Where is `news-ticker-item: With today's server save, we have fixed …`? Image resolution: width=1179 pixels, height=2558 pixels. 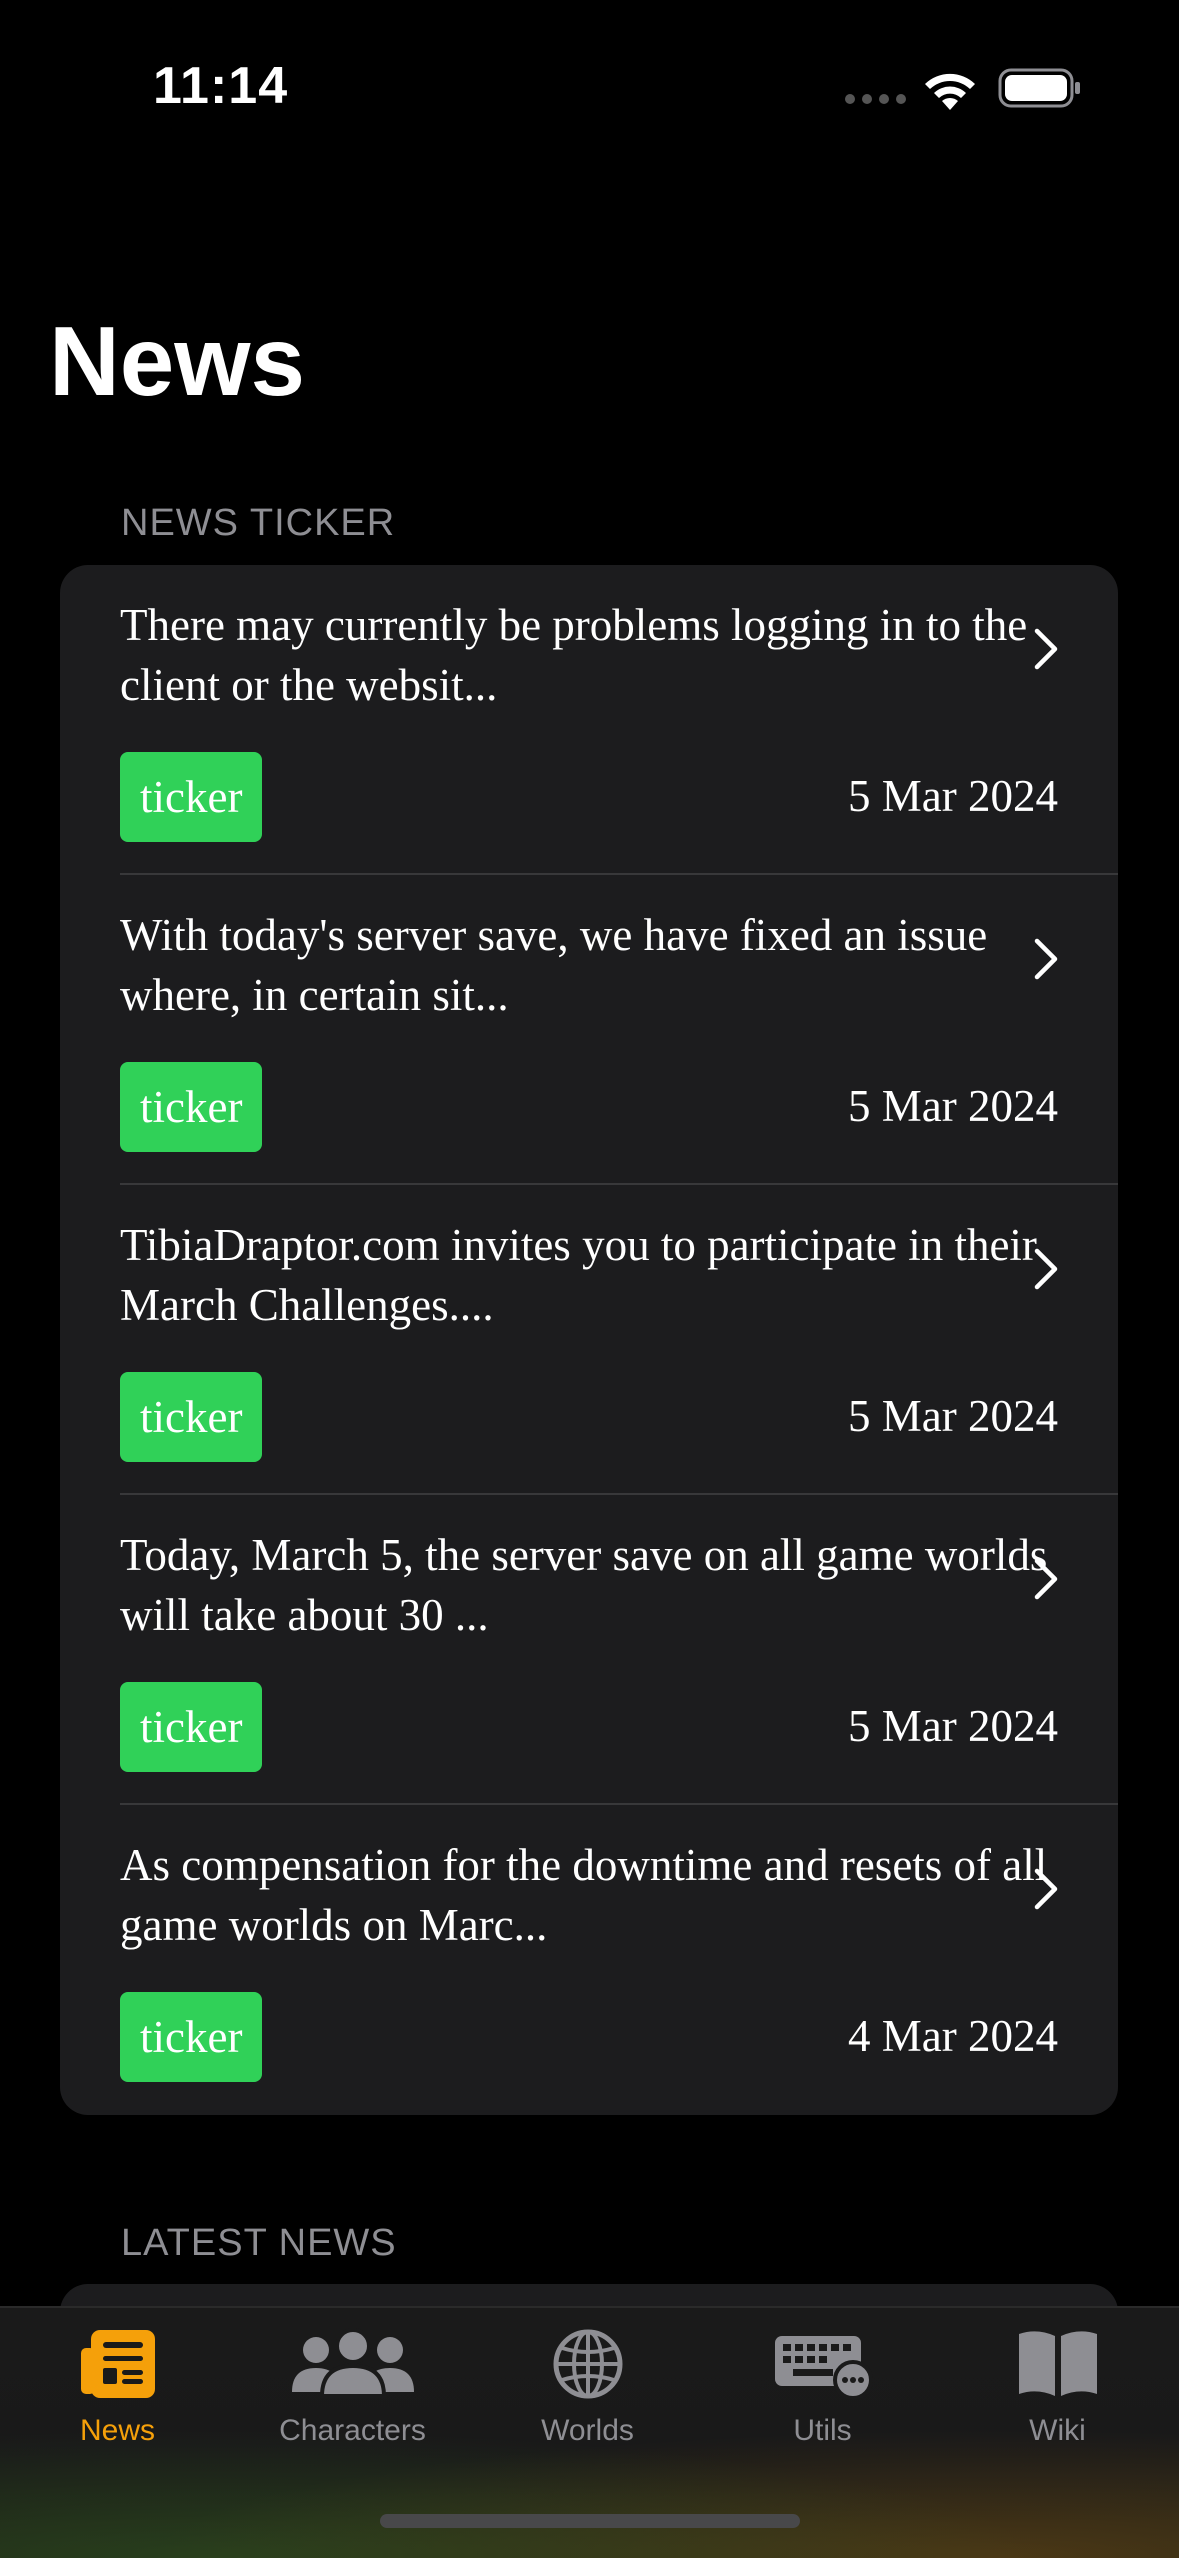
news-ticker-item: With today's server save, we have fixed … is located at coordinates (589, 1030).